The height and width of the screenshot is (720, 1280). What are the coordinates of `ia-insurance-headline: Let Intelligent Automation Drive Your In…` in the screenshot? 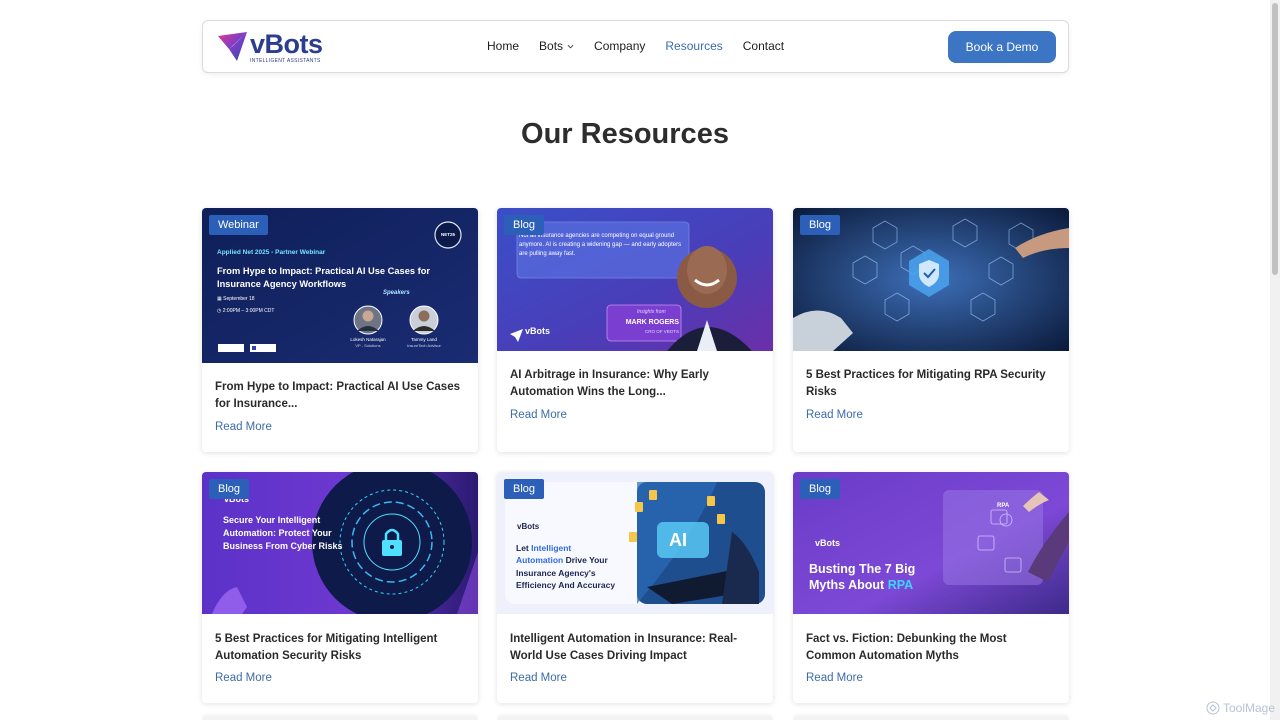 It's located at (578, 566).